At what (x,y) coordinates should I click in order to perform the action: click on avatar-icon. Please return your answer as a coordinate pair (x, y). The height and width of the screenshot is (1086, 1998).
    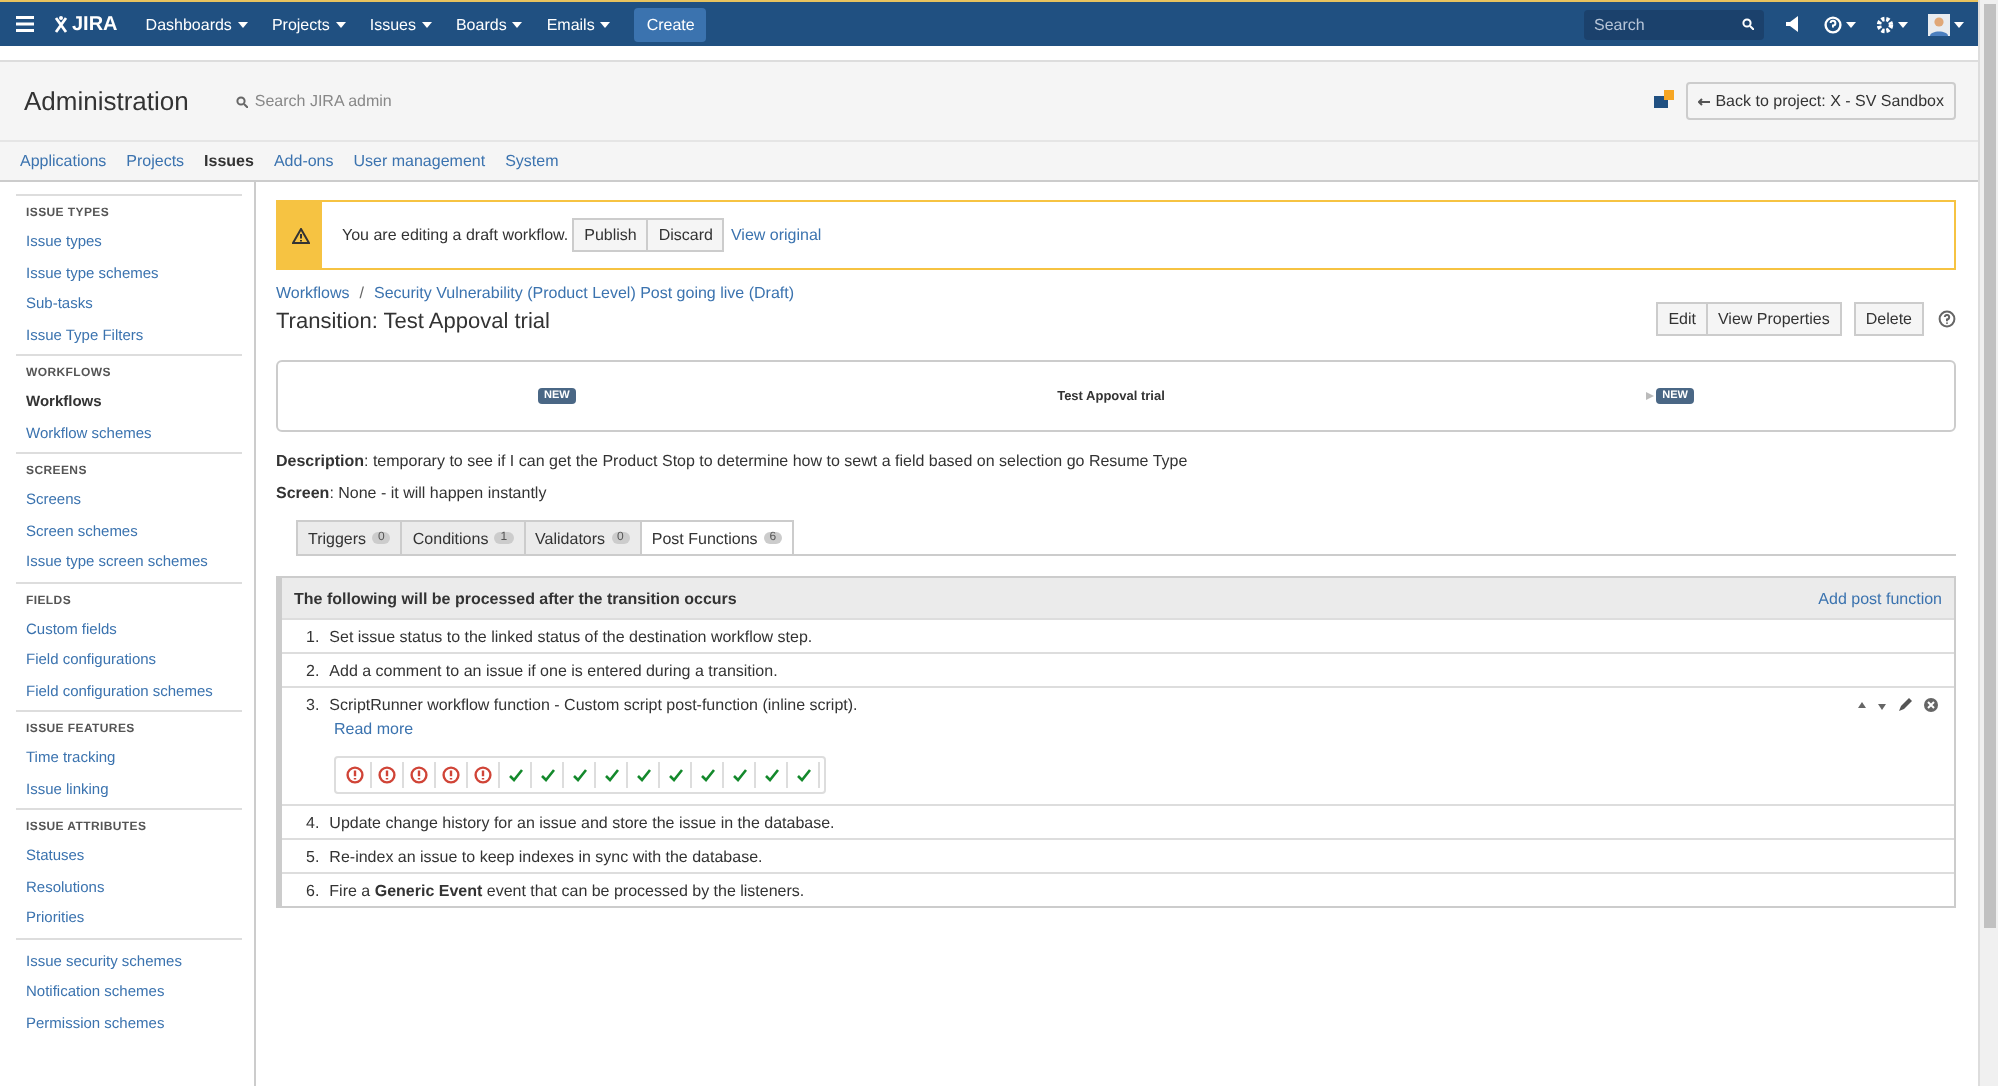
    Looking at the image, I should click on (1946, 24).